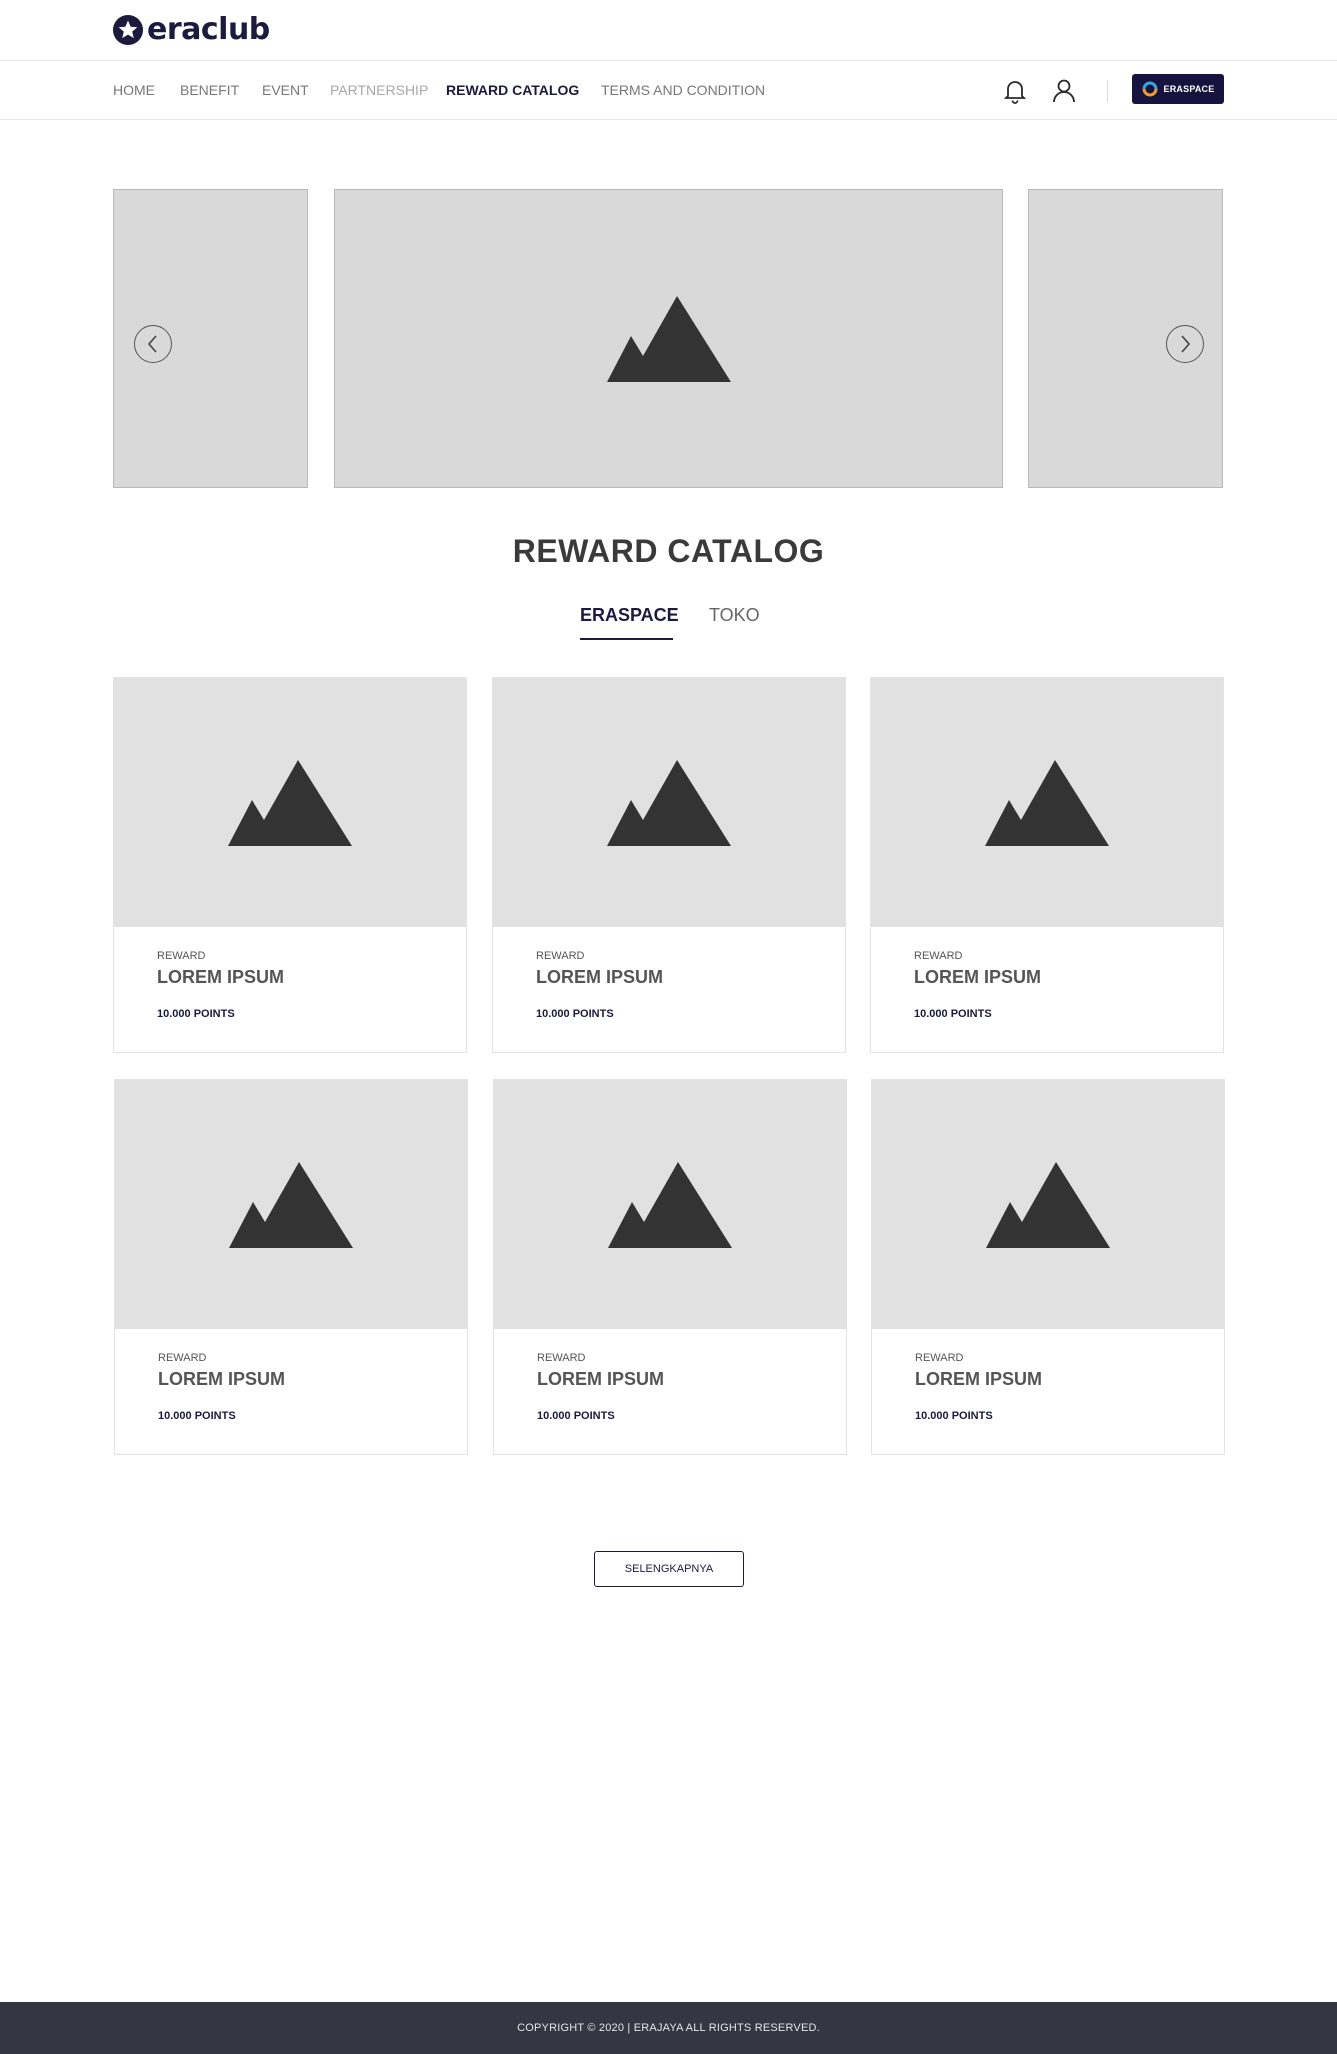 The width and height of the screenshot is (1337, 2054). I want to click on logo-bar: eraclub, so click(668, 30).